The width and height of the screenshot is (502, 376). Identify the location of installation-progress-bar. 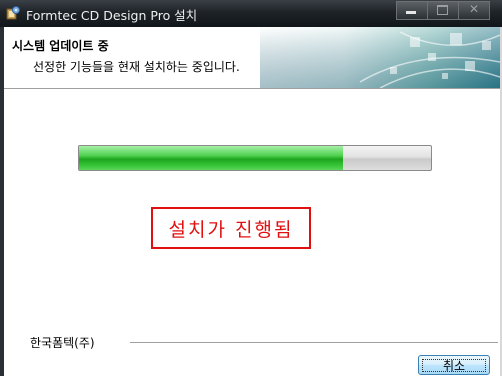
(255, 158).